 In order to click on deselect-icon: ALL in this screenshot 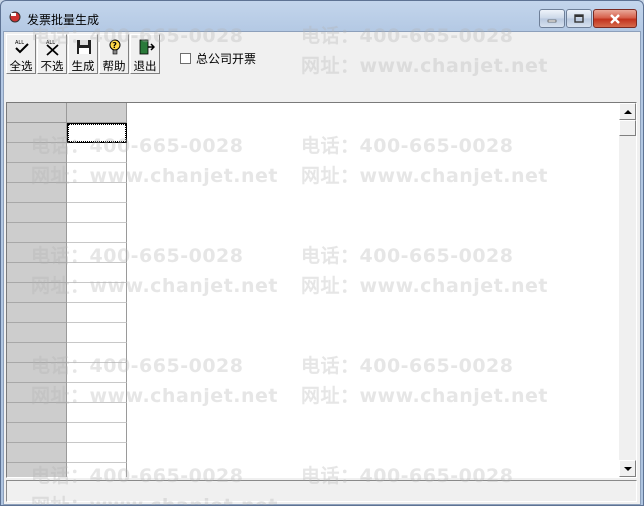, I will do `click(52, 48)`.